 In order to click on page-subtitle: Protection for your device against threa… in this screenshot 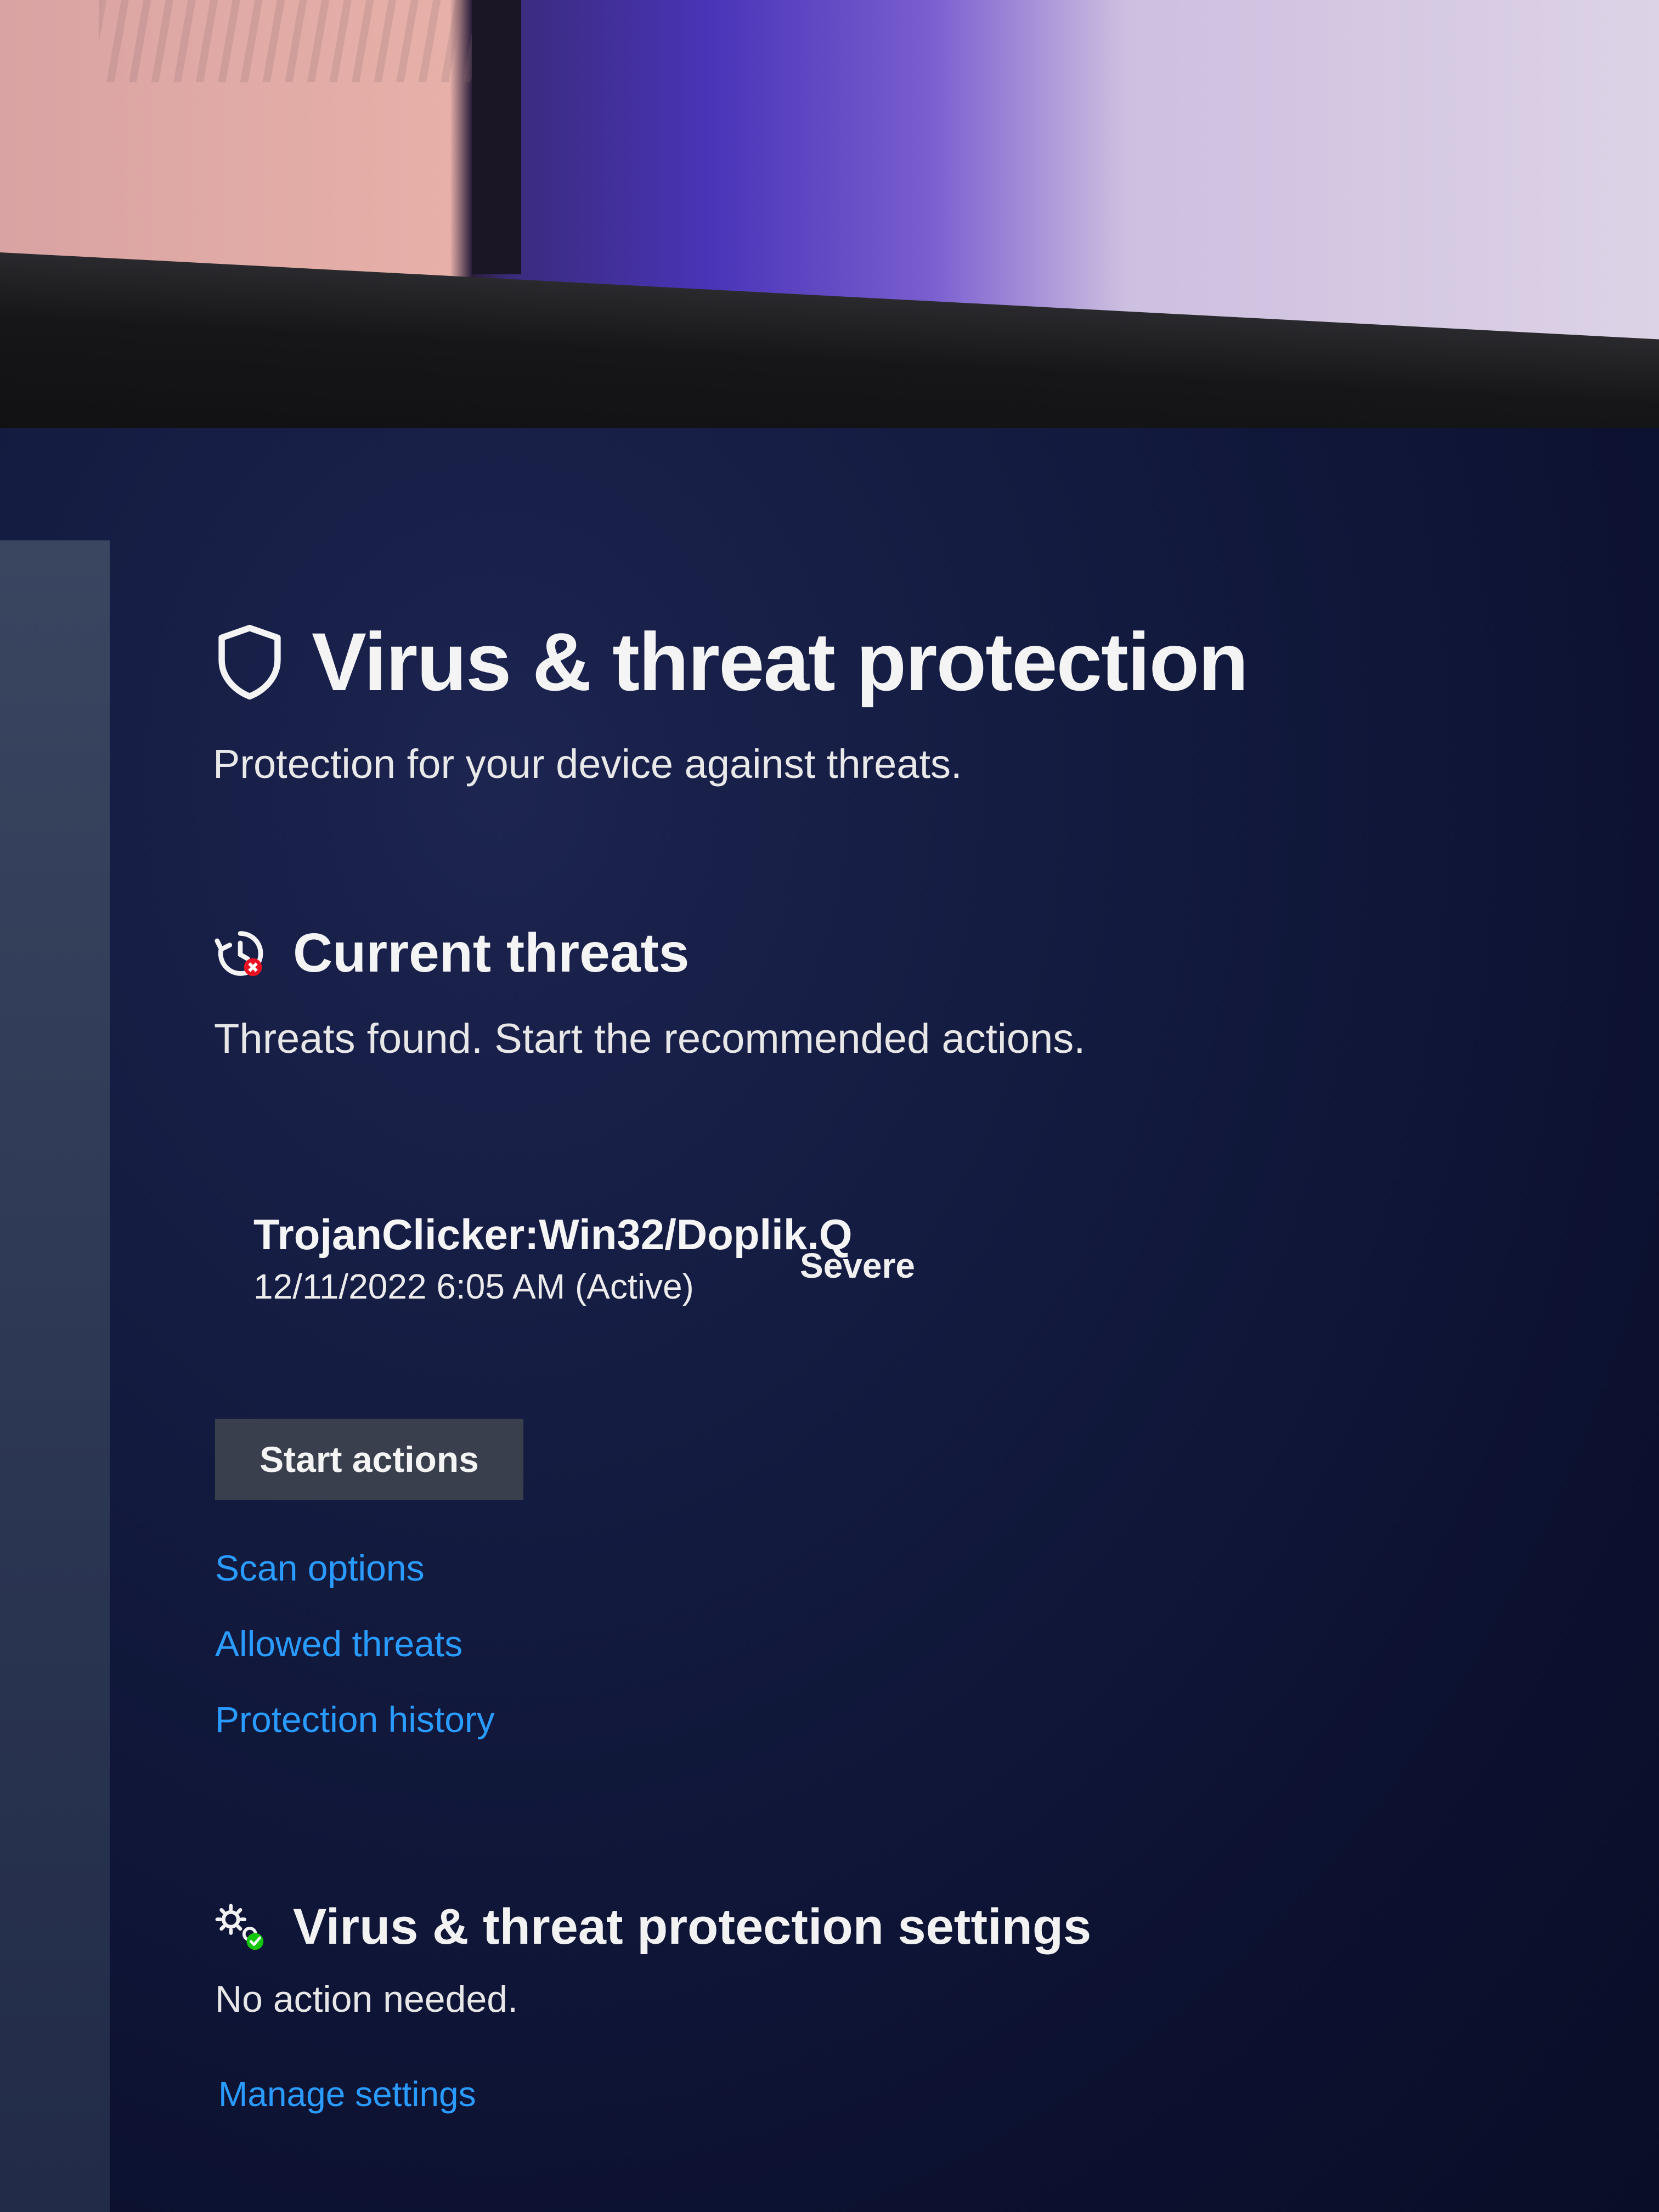, I will do `click(587, 764)`.